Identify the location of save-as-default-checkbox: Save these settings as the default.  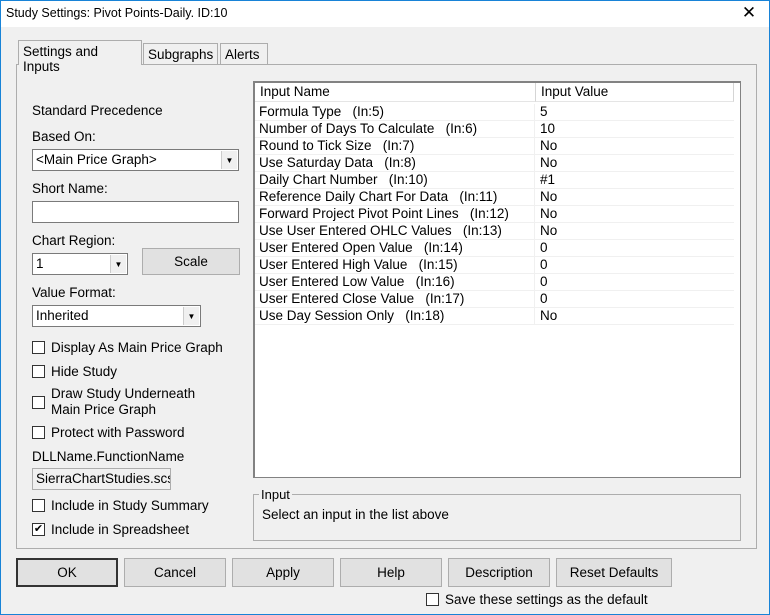
(537, 599).